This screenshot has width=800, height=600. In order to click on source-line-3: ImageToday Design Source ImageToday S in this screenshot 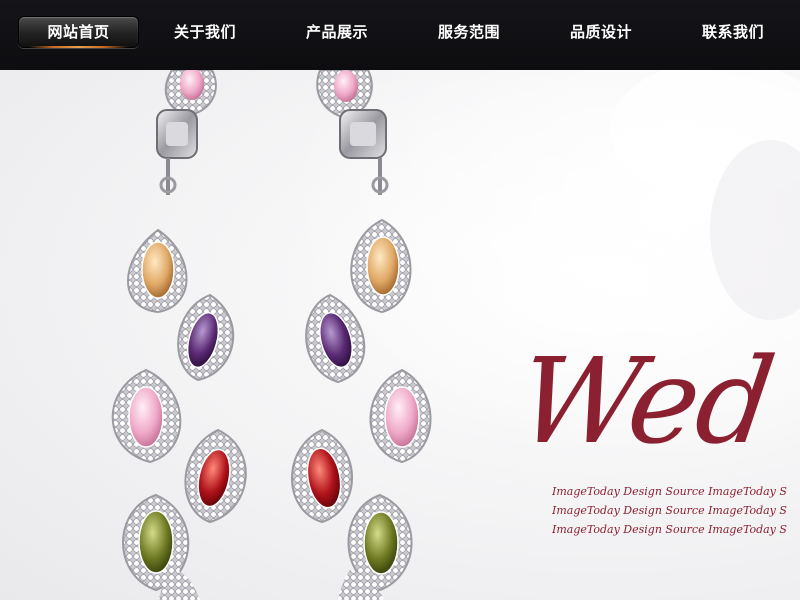, I will do `click(669, 529)`.